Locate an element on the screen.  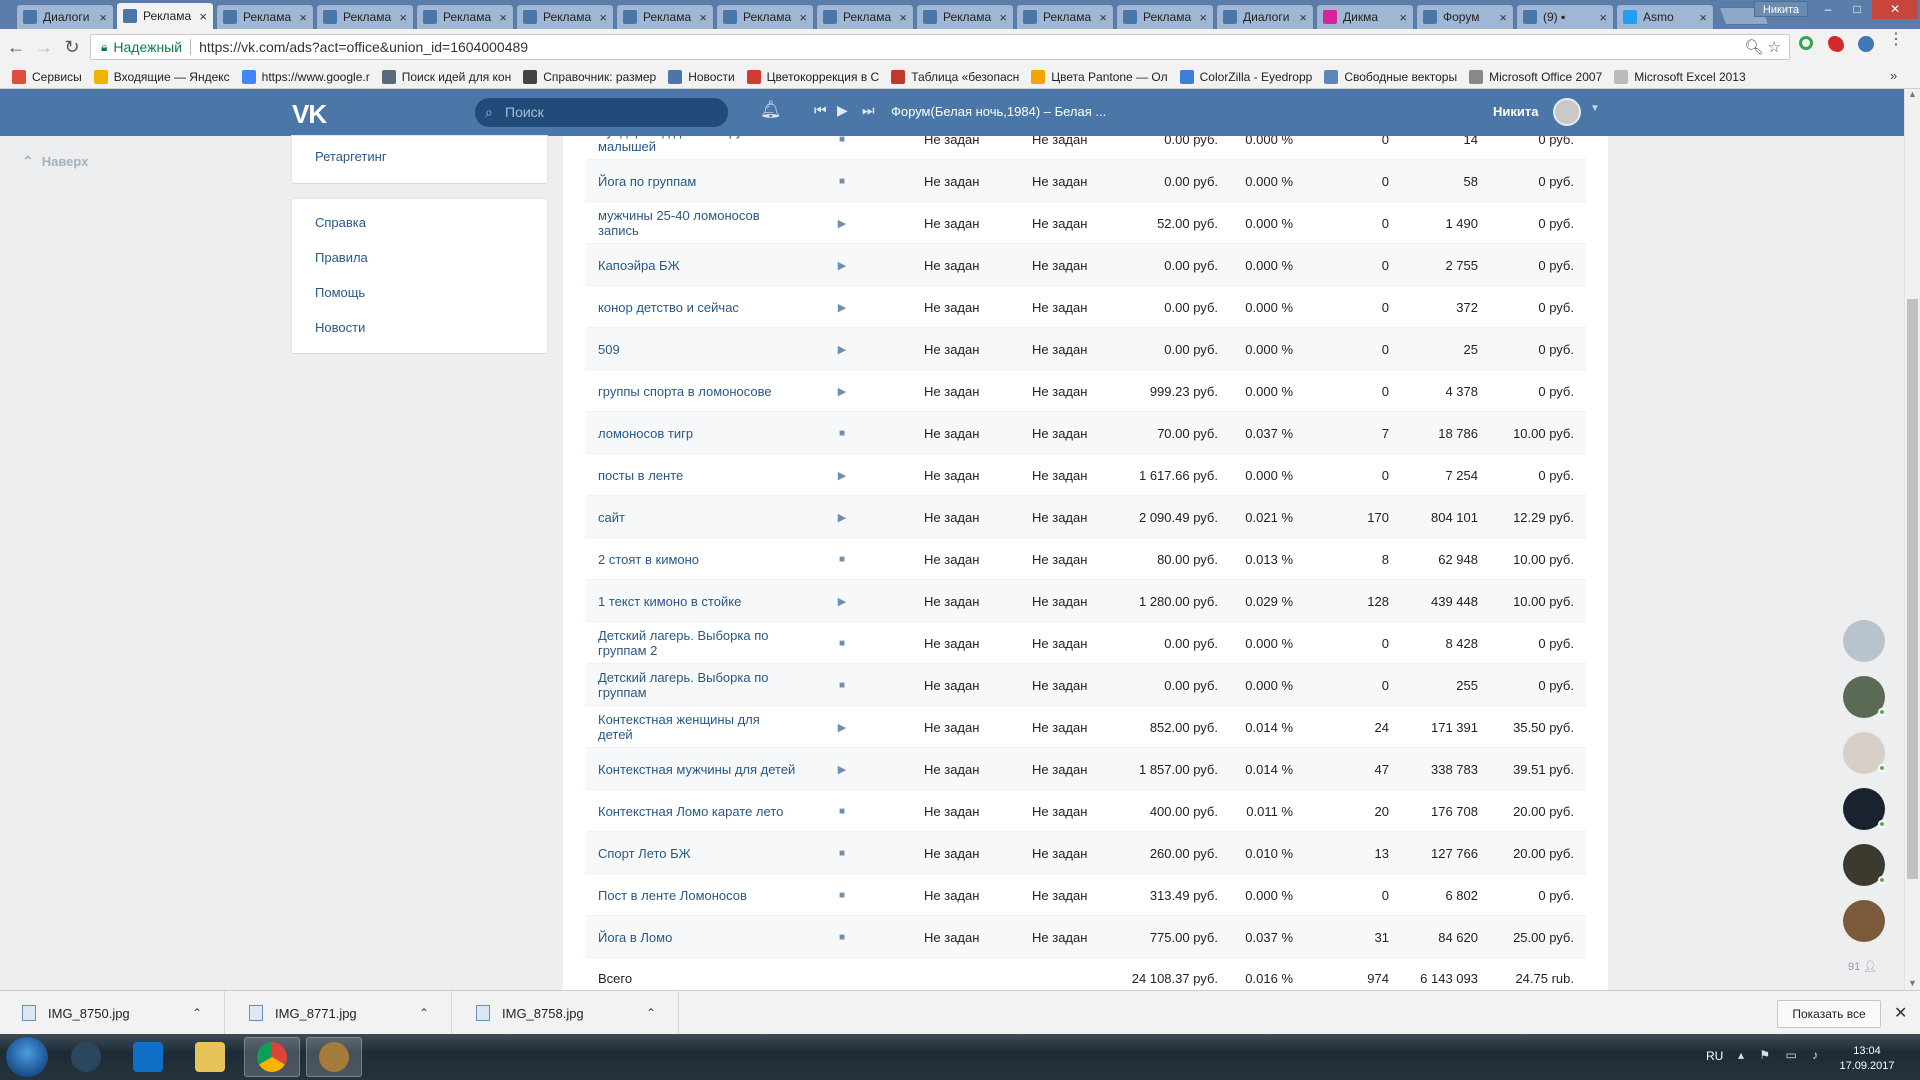
previous-track-icon: ⏮︎ is located at coordinates (820, 110).